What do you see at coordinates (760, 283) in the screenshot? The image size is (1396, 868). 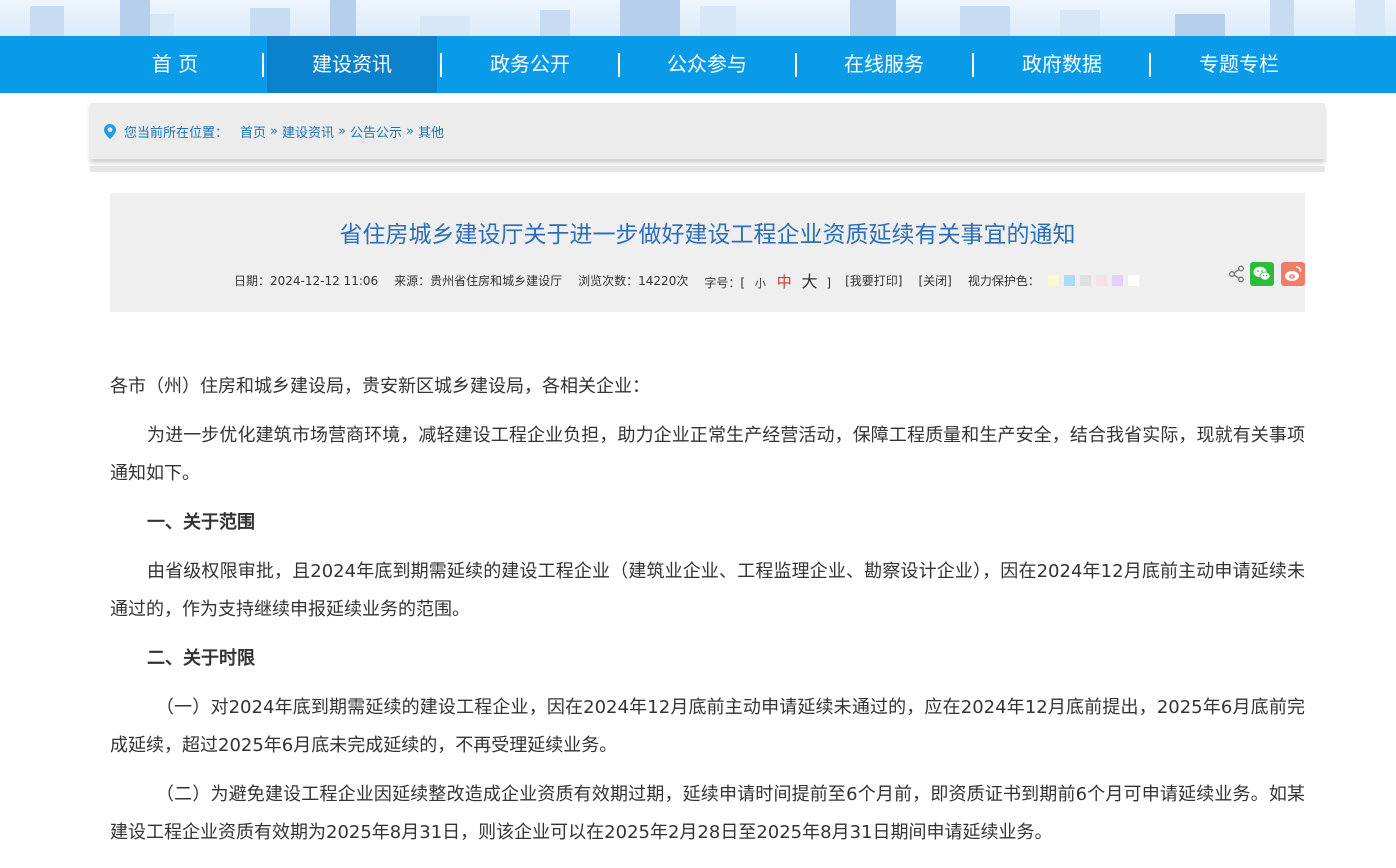 I see `font-size-small-button: 小` at bounding box center [760, 283].